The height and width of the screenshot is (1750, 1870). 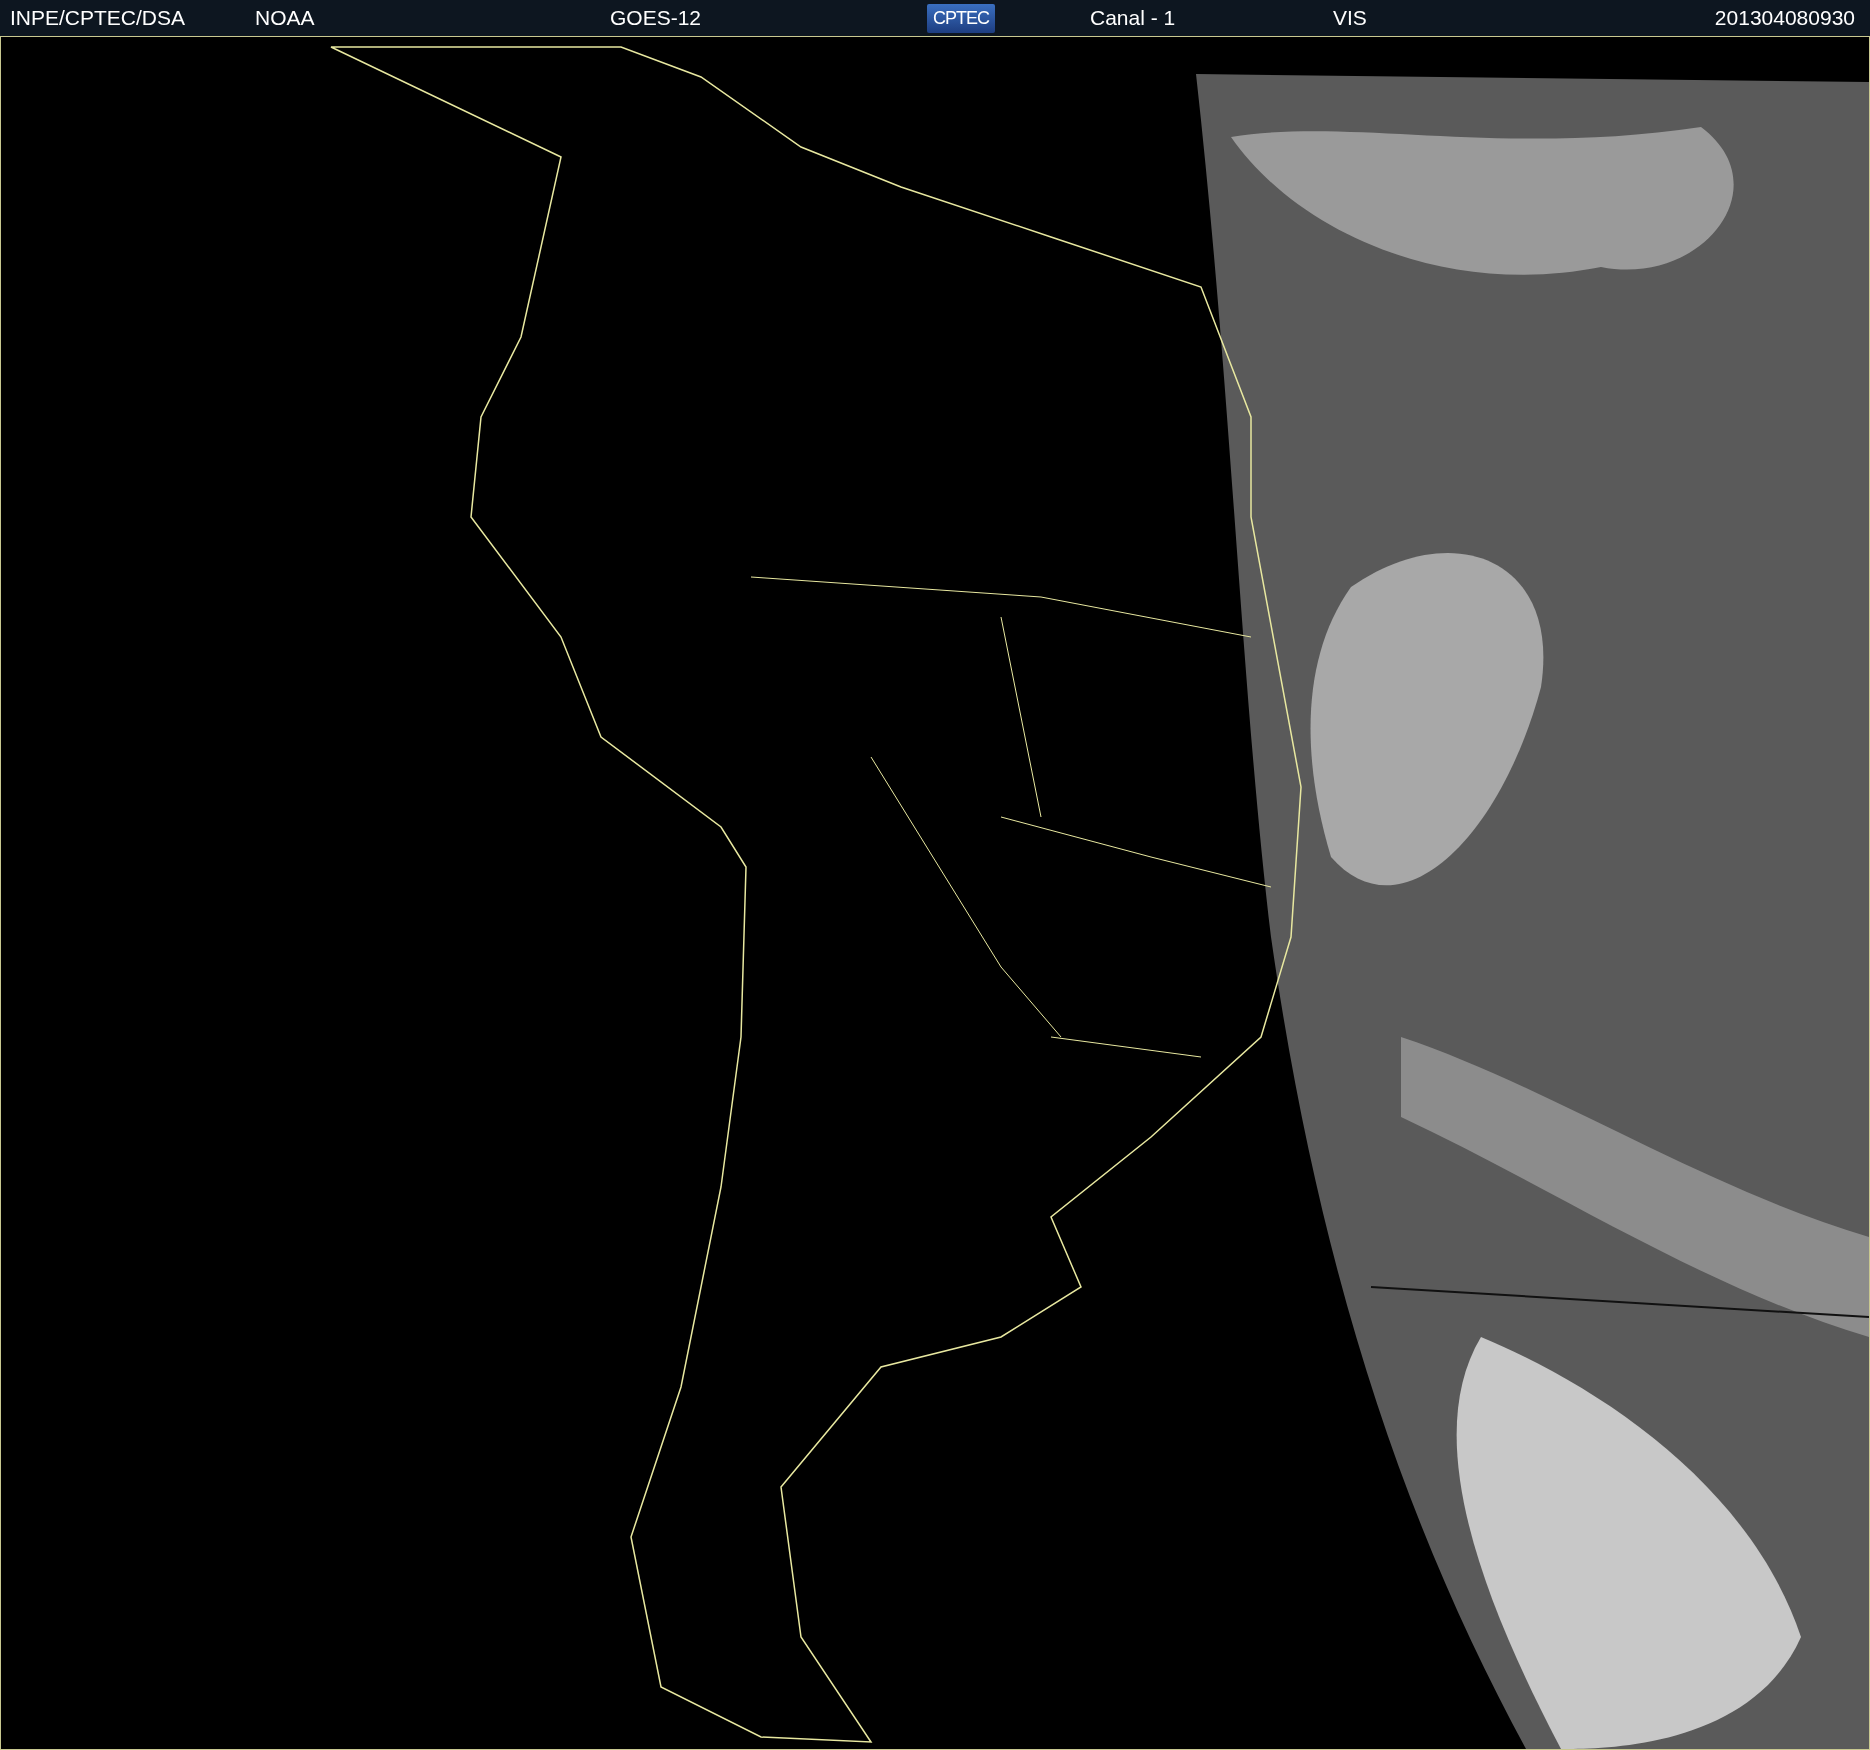 What do you see at coordinates (98, 18) in the screenshot?
I see `header-text: INPE/CPTEC/DSA` at bounding box center [98, 18].